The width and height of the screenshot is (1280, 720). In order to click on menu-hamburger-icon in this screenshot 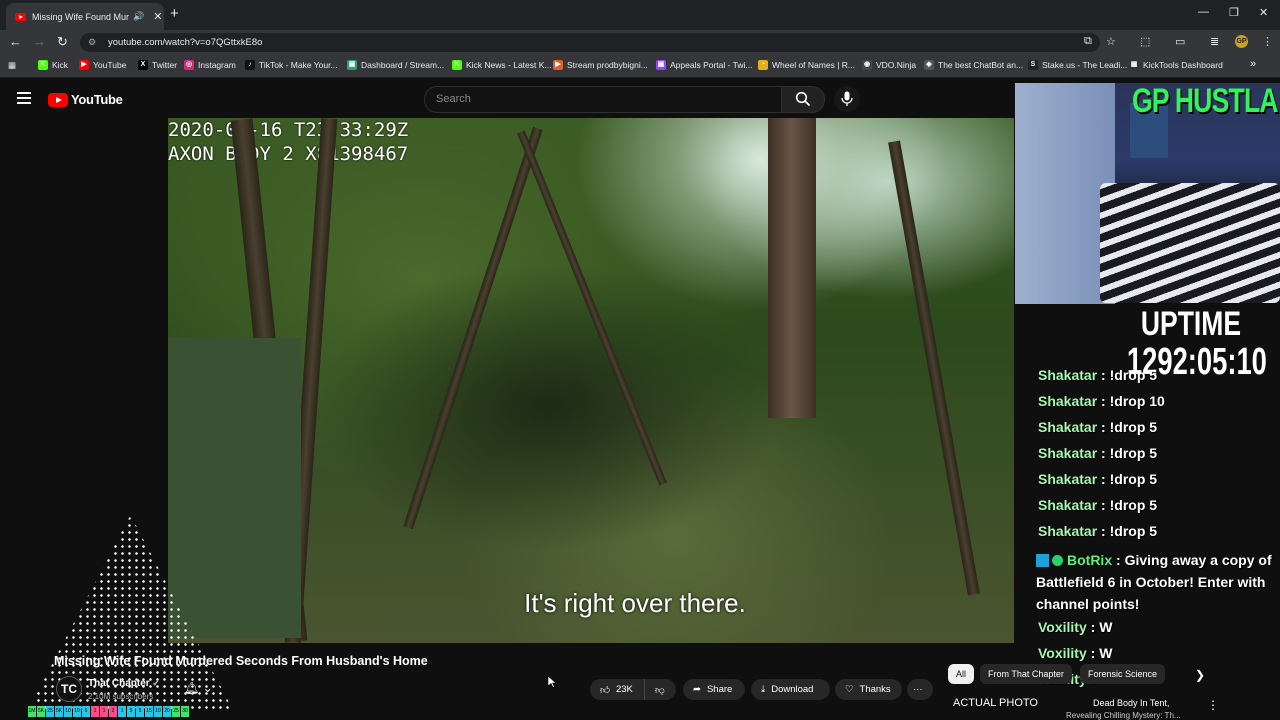, I will do `click(24, 98)`.